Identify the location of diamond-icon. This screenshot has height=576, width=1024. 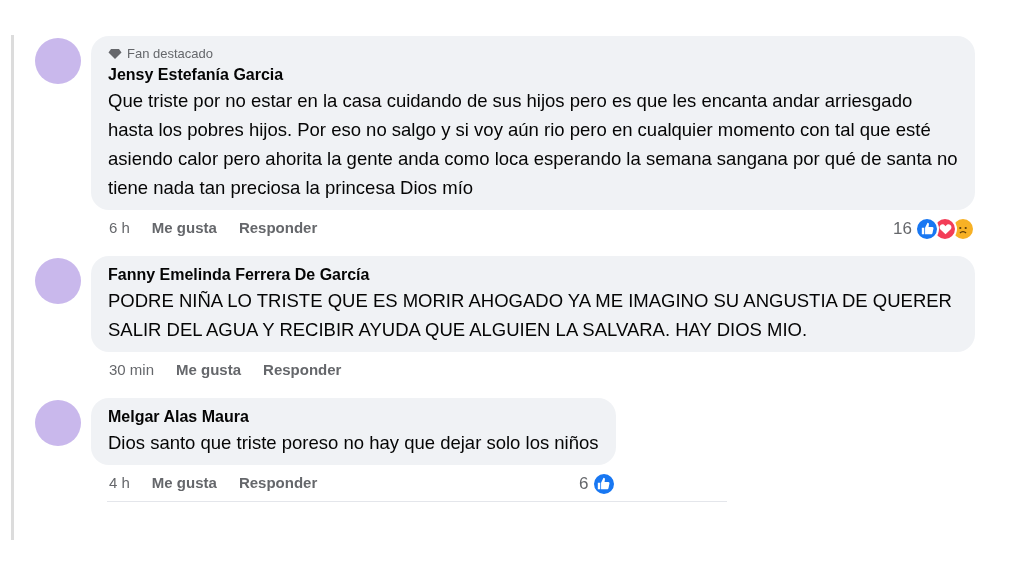
(115, 53).